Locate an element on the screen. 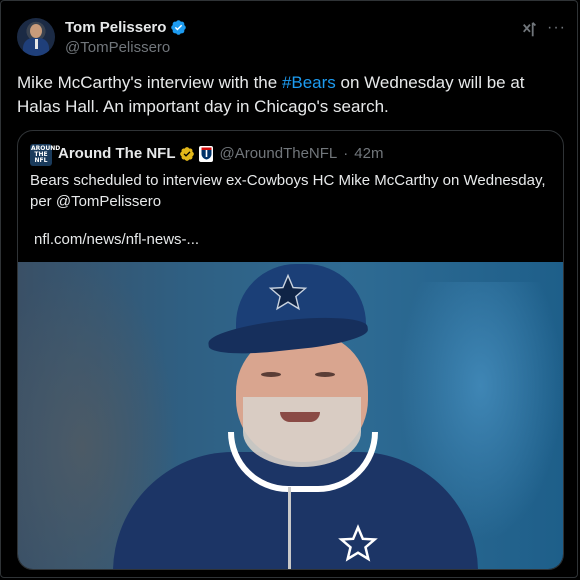 The image size is (580, 580). quote-avatar-text: AROUND THE NFL is located at coordinates (46, 154).